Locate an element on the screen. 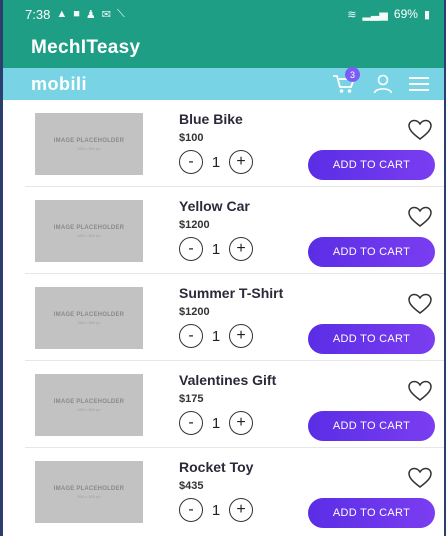 The width and height of the screenshot is (446, 536). nav-icons: 3 is located at coordinates (381, 81).